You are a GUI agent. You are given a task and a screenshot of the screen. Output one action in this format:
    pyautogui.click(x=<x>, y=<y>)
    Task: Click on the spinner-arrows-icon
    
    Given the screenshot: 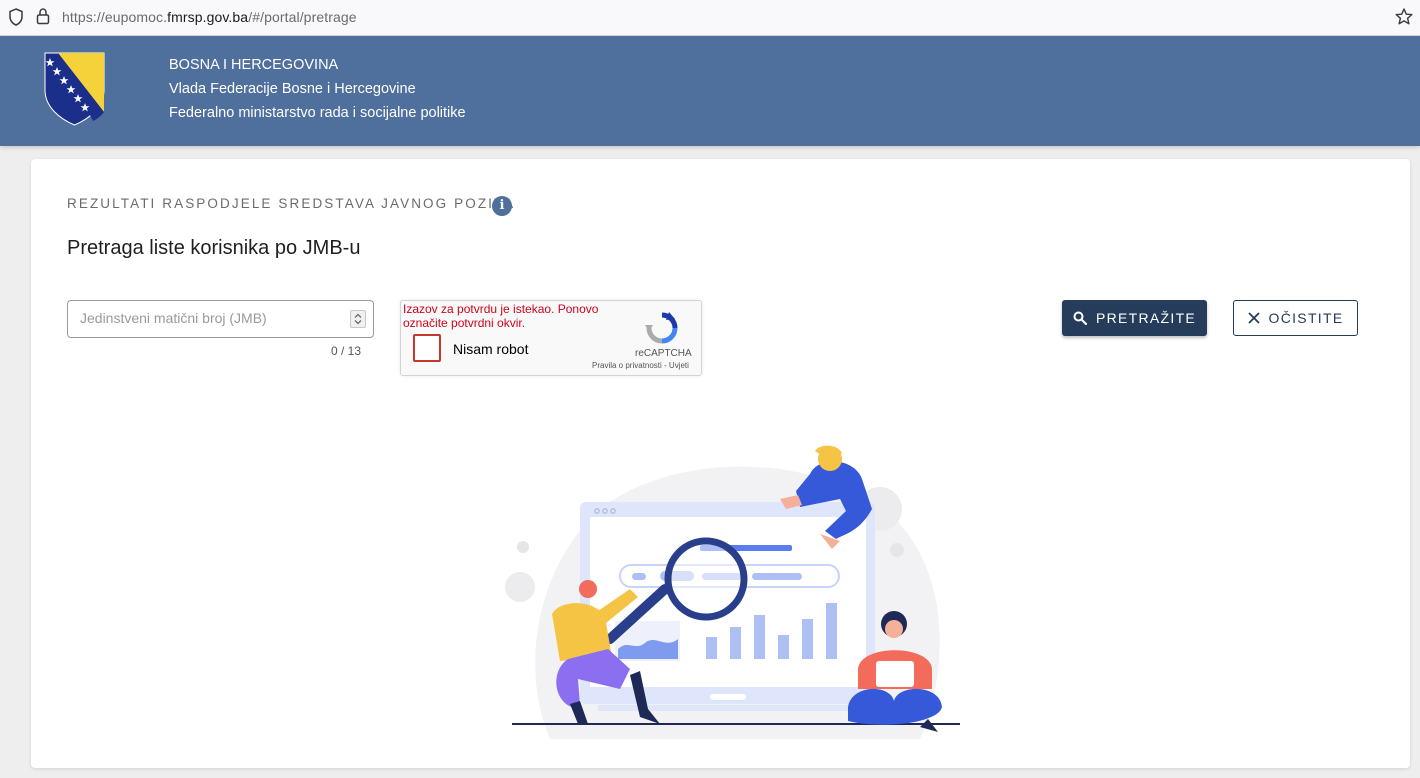 What is the action you would take?
    pyautogui.click(x=358, y=319)
    